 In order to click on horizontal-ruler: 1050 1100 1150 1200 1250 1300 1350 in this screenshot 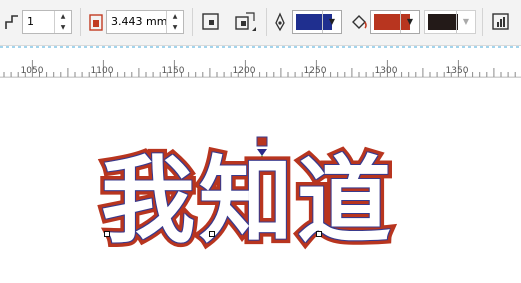, I will do `click(260, 62)`.